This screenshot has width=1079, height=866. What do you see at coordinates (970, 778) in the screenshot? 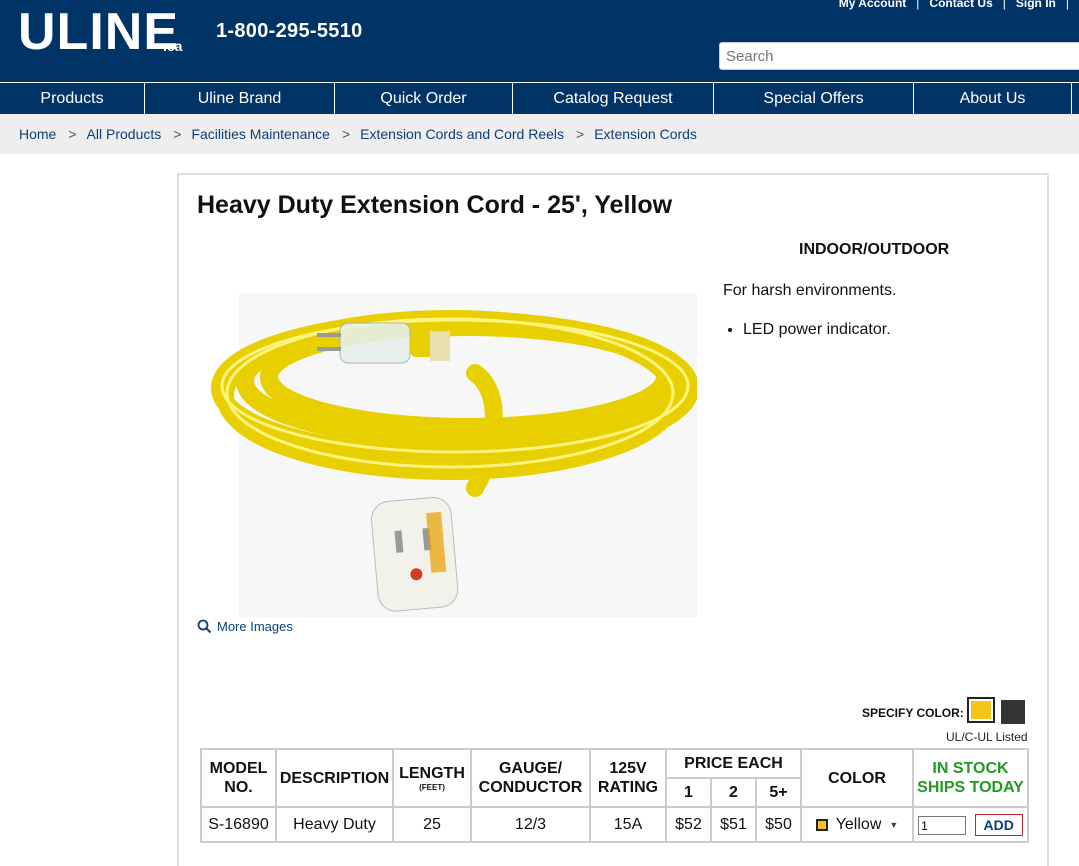
I see `col-stock: IN STOCK SHIPS TODAY` at bounding box center [970, 778].